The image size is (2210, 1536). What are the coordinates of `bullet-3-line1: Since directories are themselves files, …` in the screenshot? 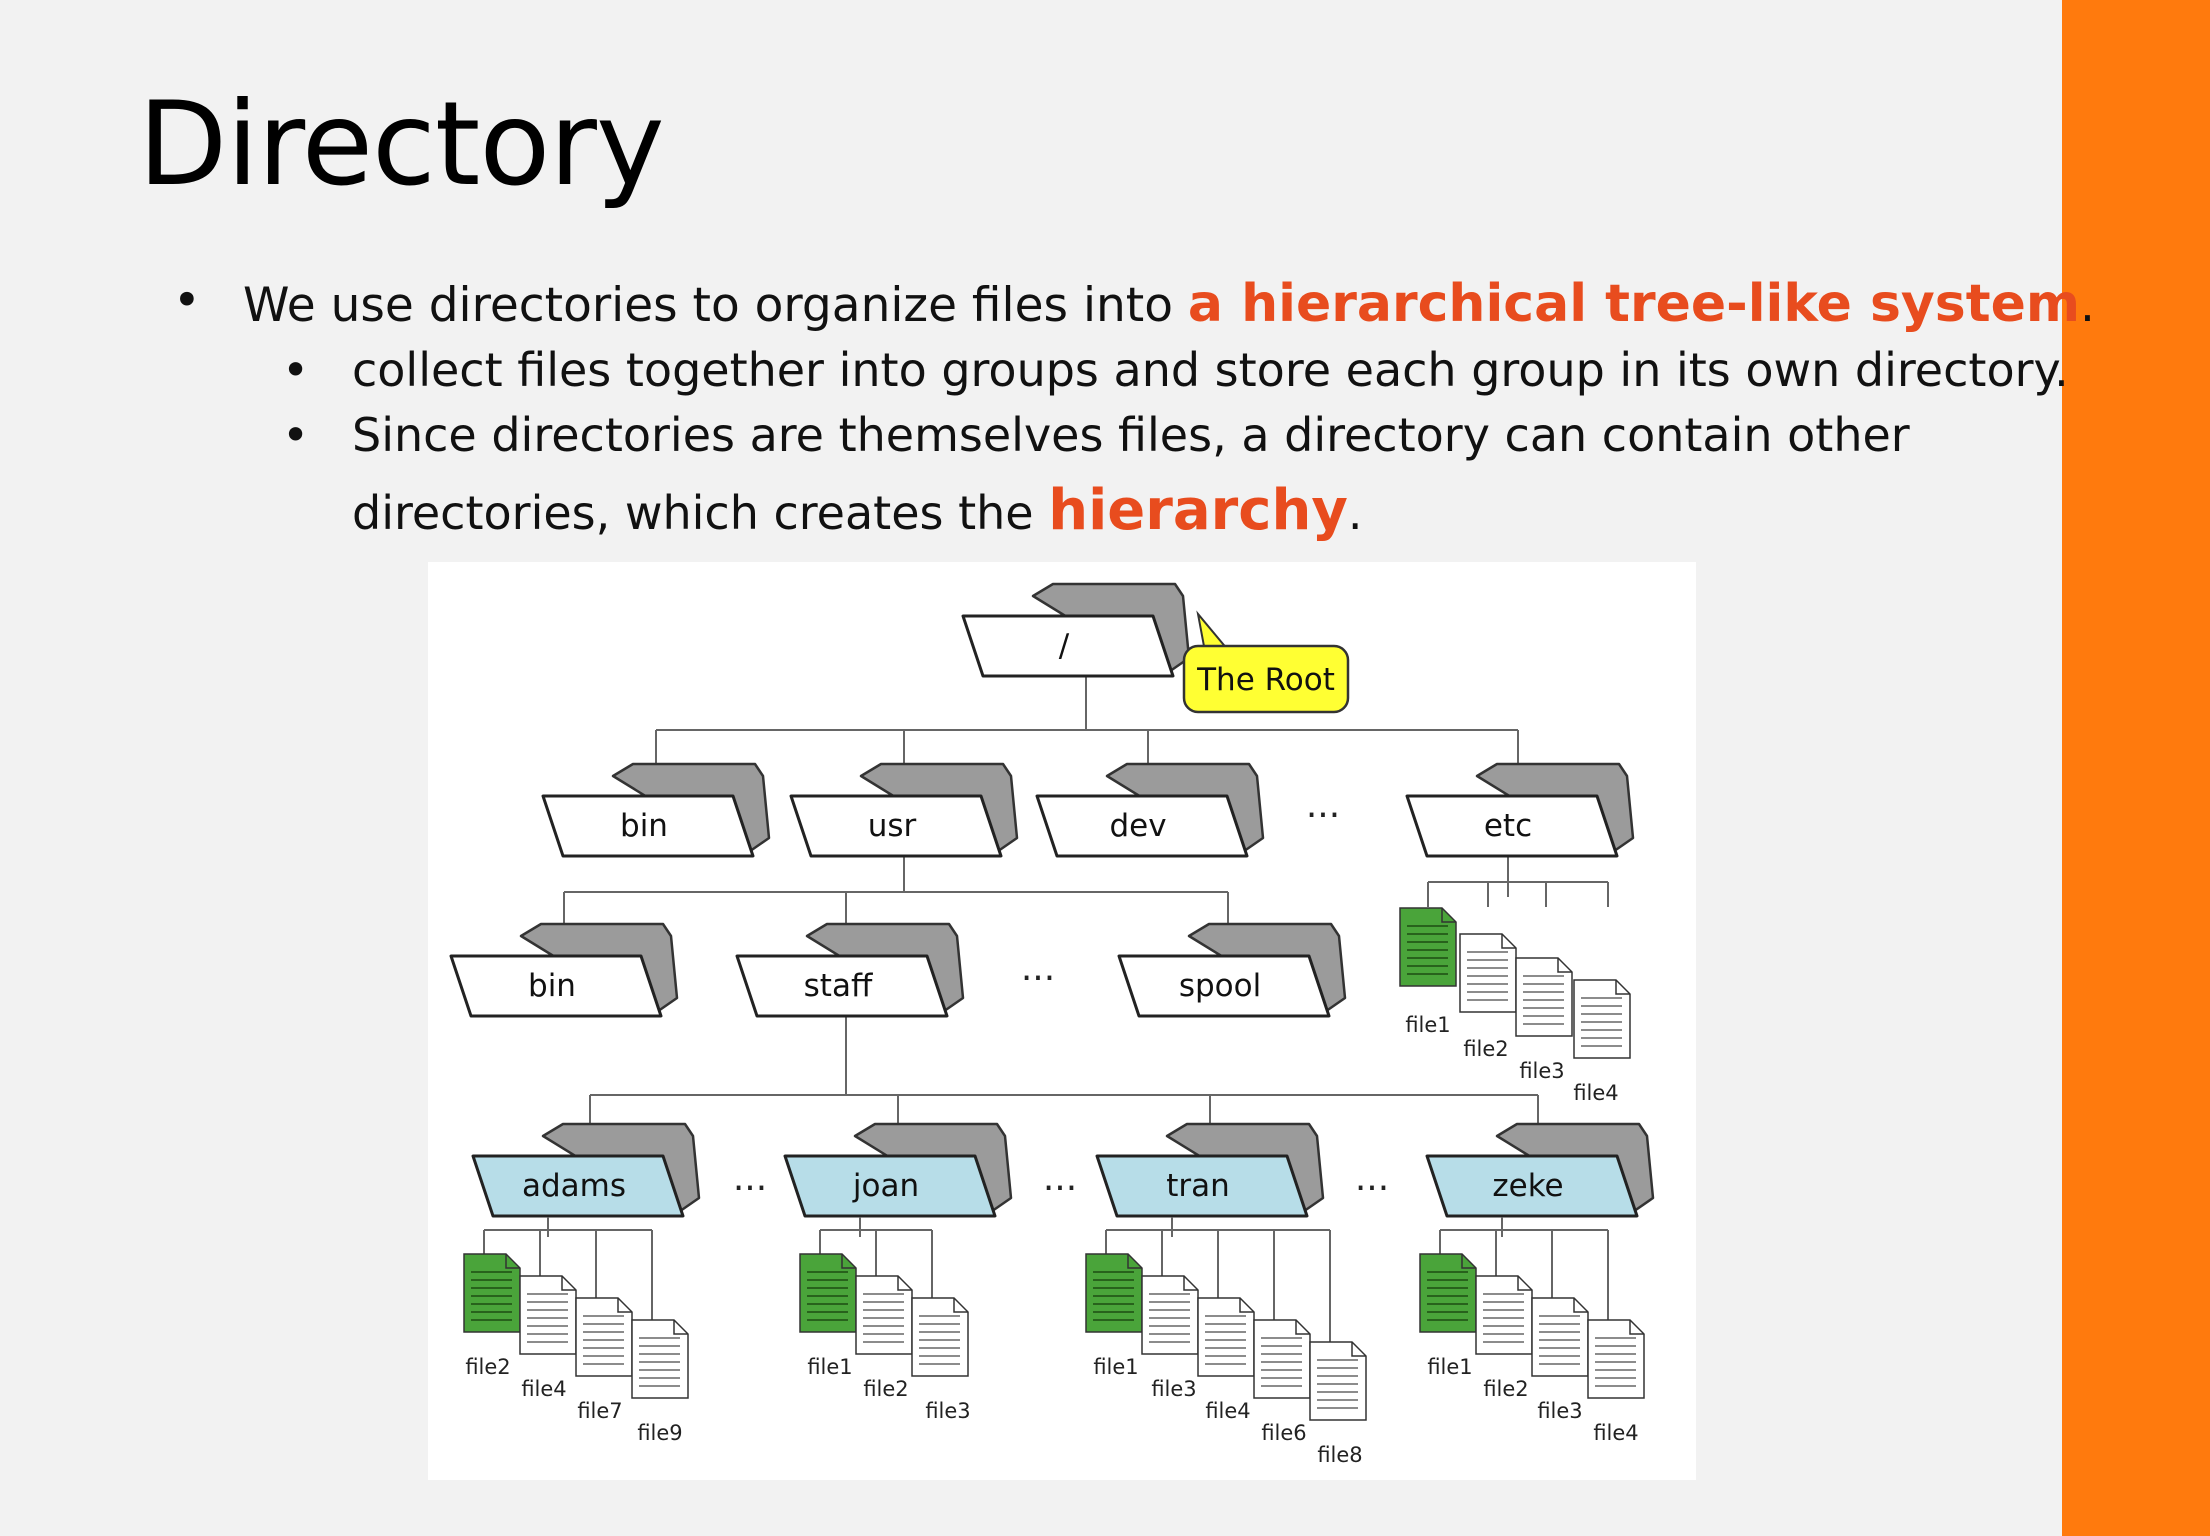 It's located at (1131, 435).